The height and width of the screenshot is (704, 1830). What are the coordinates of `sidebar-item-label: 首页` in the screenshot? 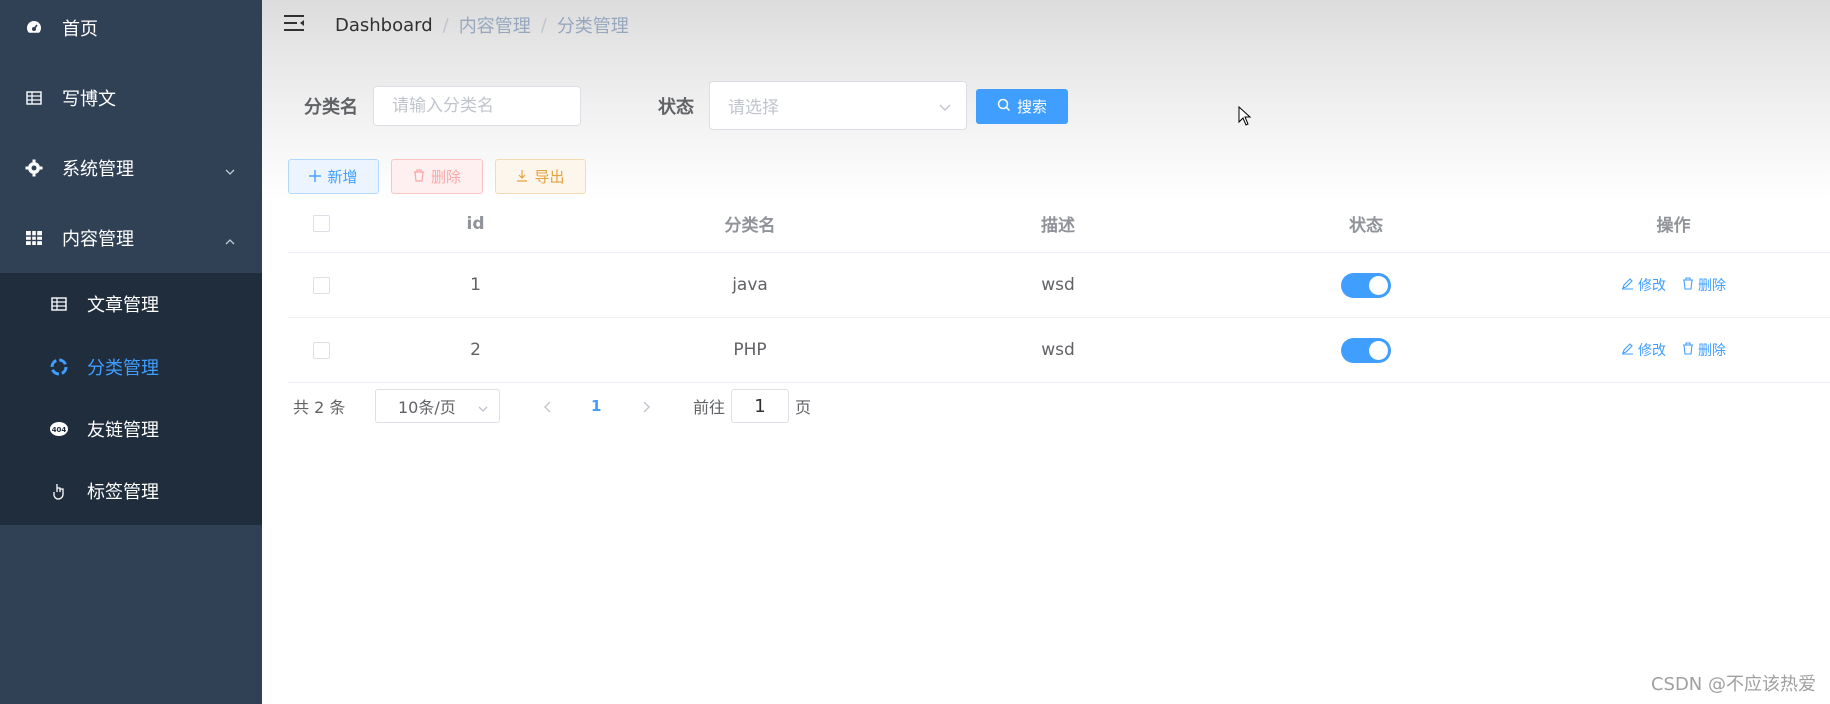 It's located at (80, 29).